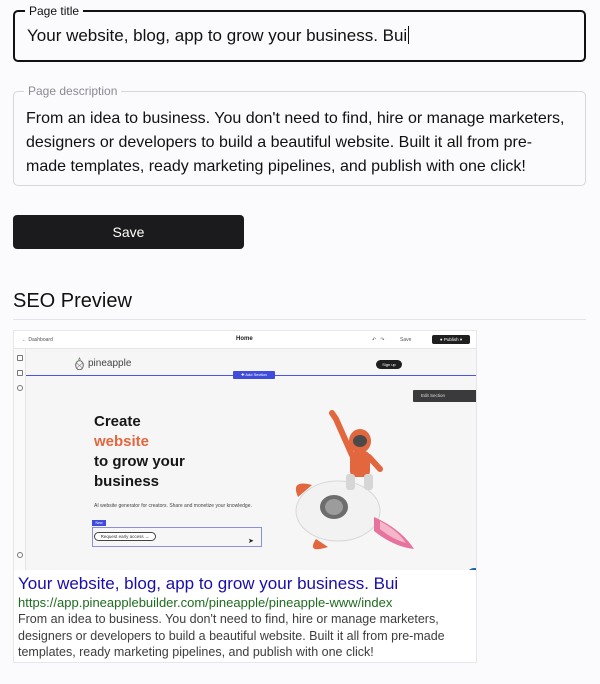 The height and width of the screenshot is (684, 600). I want to click on screenshot-page-name: Home, so click(244, 339).